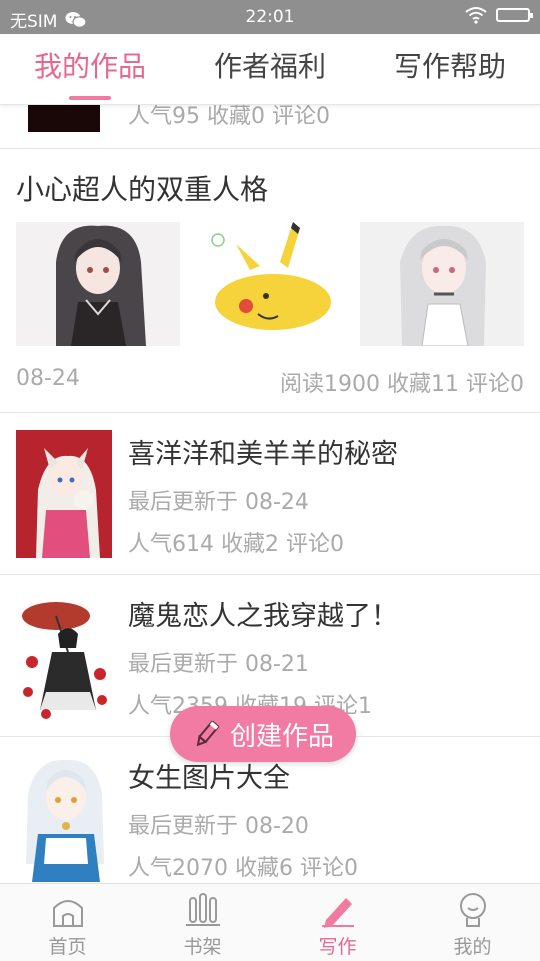 The height and width of the screenshot is (961, 540). Describe the element at coordinates (218, 502) in the screenshot. I see `work-updated: 最后更新于 08-24` at that location.